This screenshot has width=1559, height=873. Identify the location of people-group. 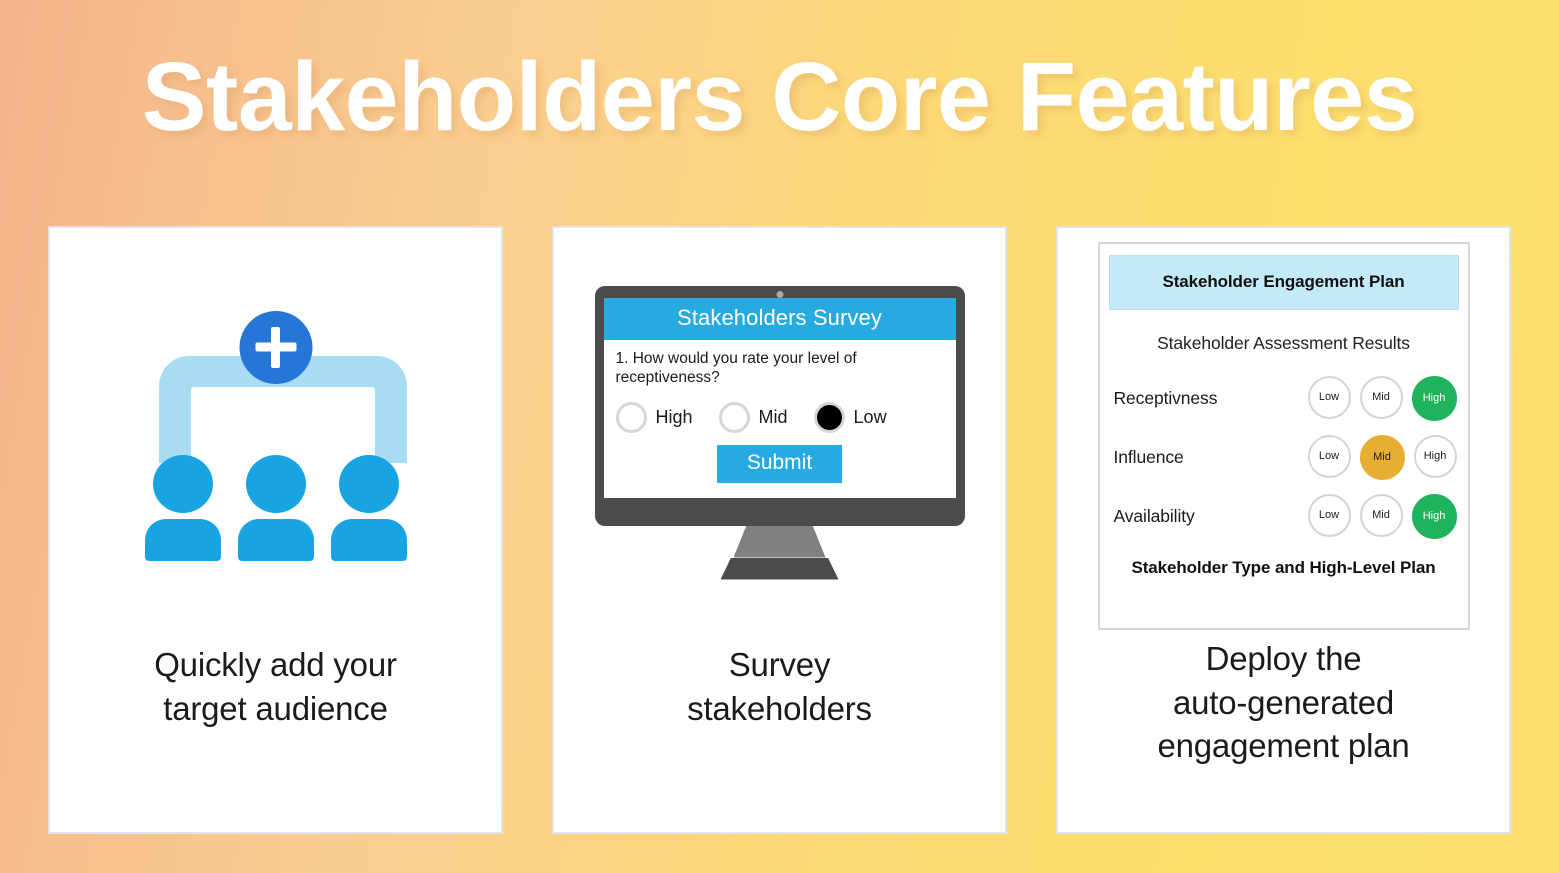
(275, 507).